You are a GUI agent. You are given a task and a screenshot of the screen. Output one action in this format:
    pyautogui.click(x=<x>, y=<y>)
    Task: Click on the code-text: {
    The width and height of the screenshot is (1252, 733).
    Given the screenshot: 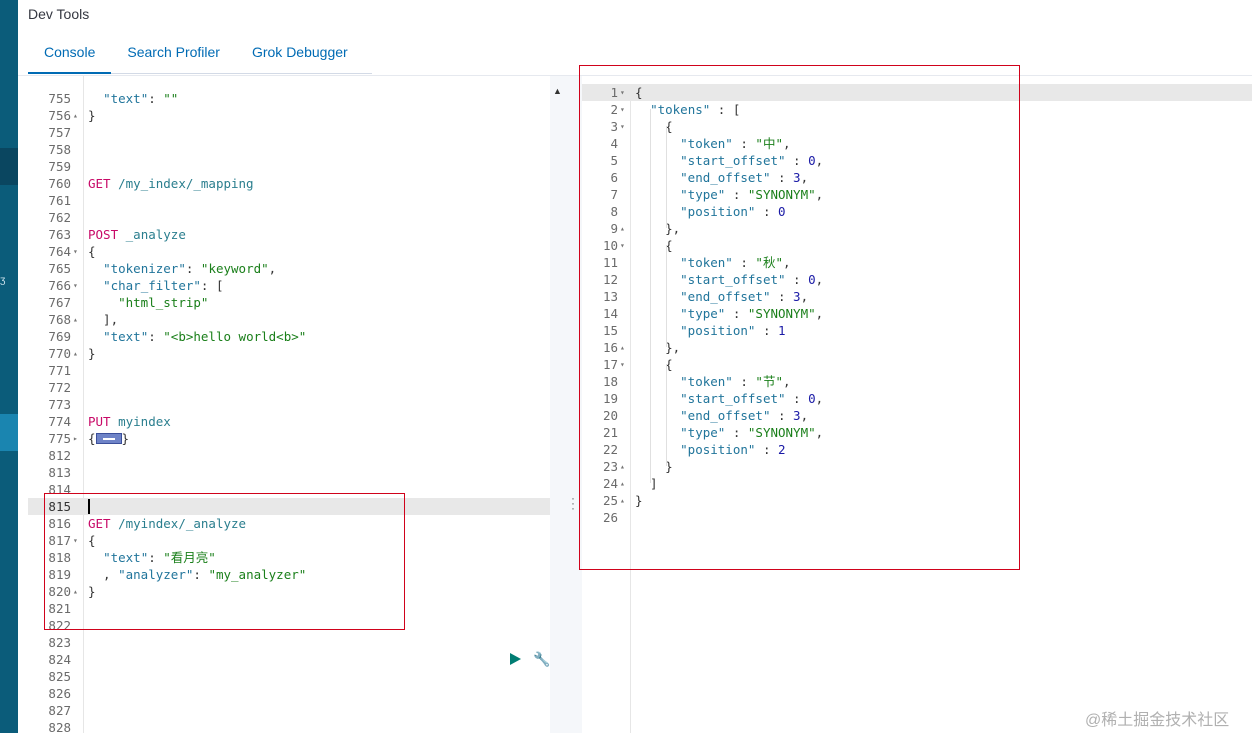 What is the action you would take?
    pyautogui.click(x=92, y=251)
    